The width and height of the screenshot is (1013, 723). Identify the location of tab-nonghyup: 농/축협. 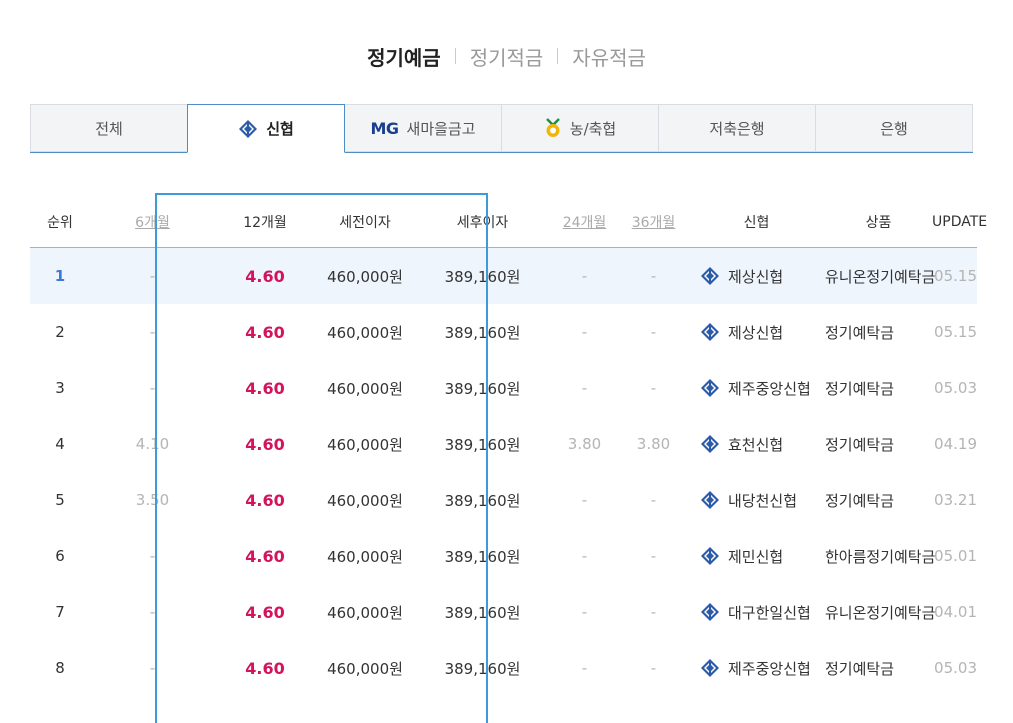
(579, 128).